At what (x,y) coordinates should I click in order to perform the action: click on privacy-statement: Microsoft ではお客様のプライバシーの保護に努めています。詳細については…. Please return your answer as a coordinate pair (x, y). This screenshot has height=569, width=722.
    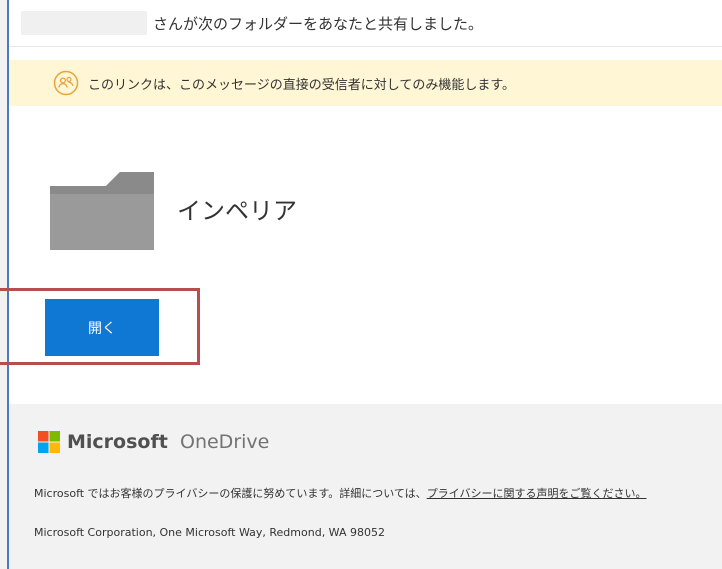
    Looking at the image, I should click on (369, 494).